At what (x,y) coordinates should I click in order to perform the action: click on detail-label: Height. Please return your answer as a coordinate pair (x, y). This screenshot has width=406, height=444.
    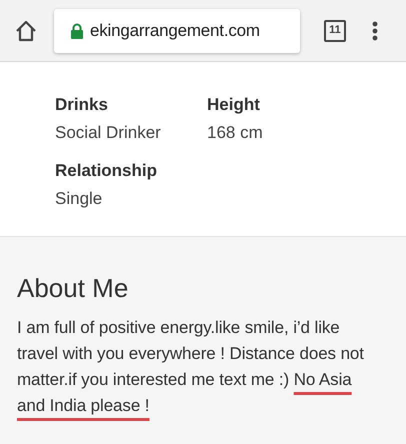
    Looking at the image, I should click on (234, 105).